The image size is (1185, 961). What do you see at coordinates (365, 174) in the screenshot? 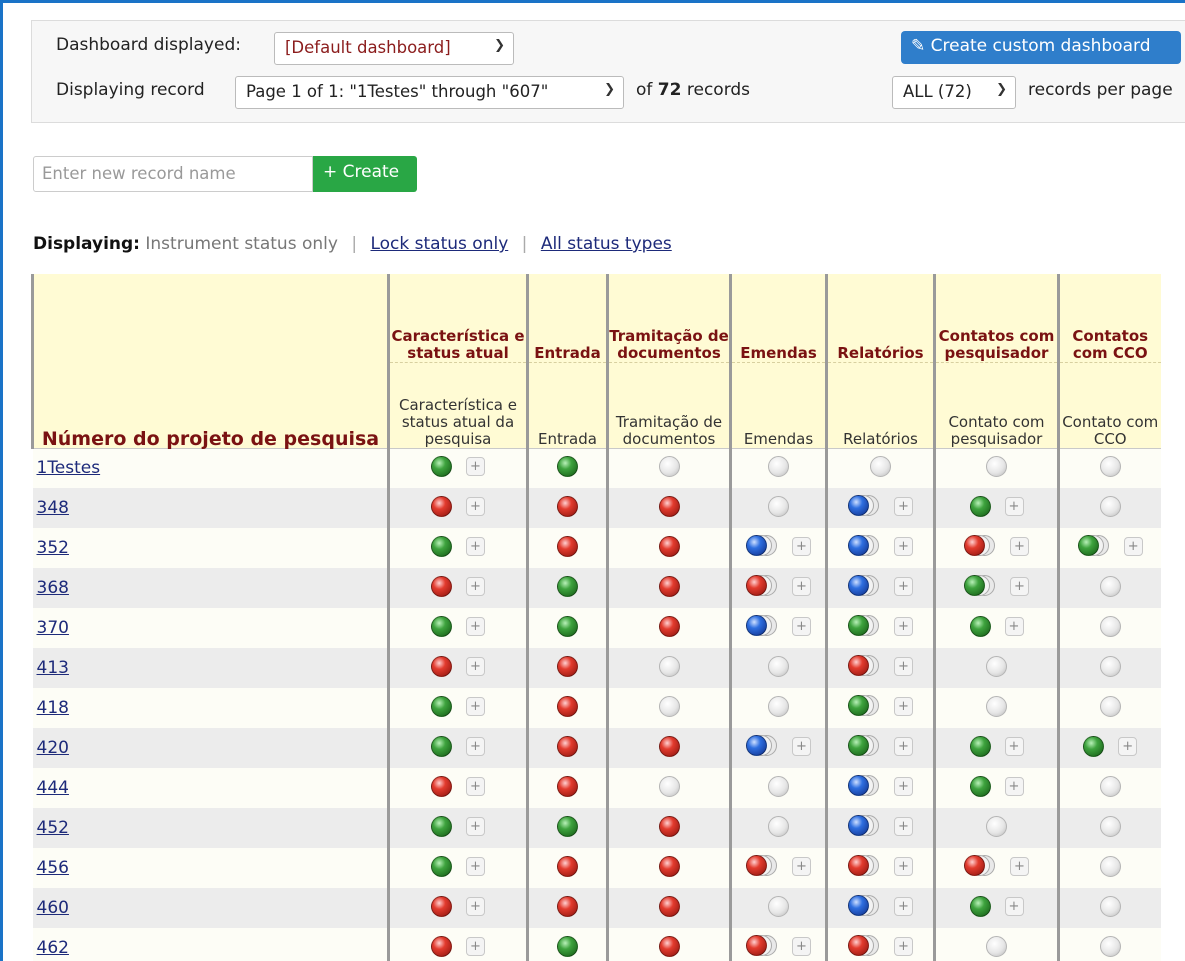
I see `create-record-button: + Create` at bounding box center [365, 174].